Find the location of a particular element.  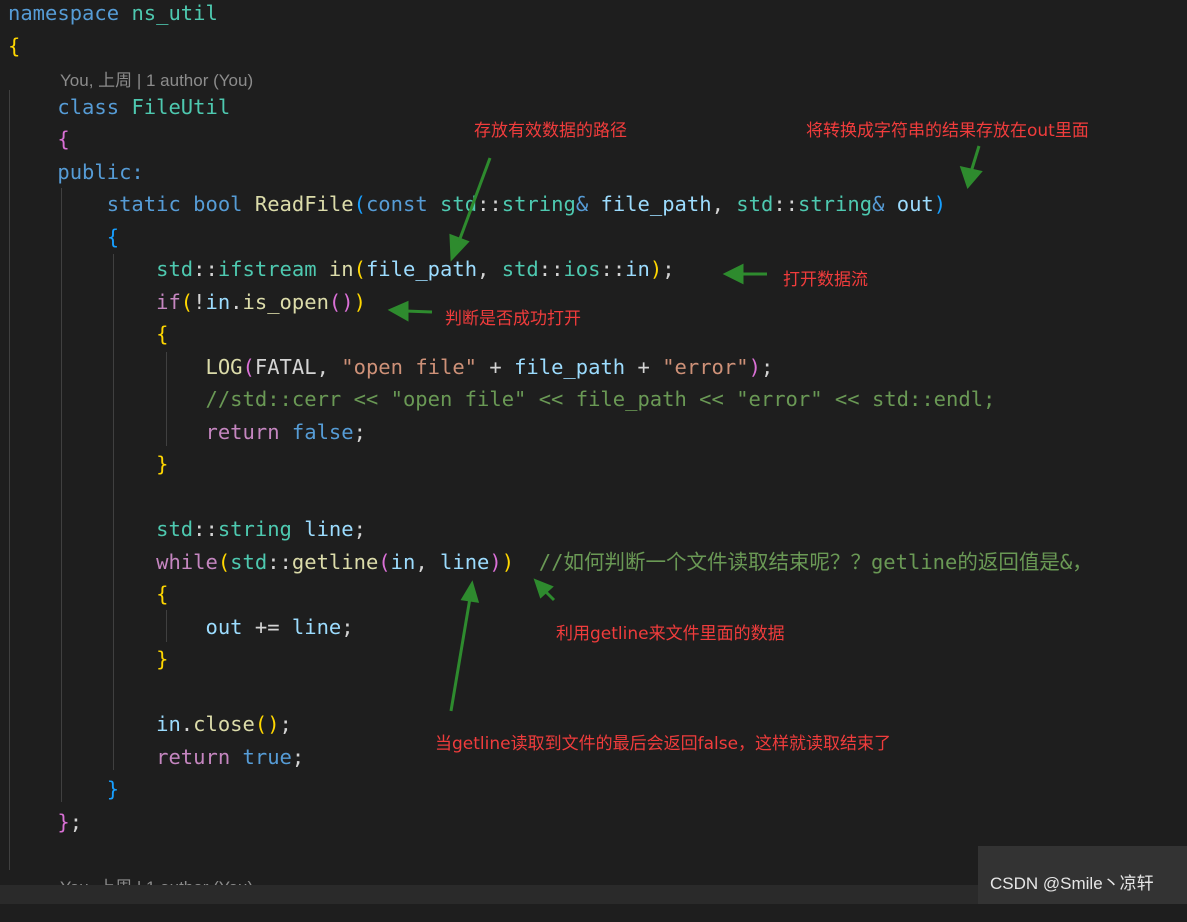

token: static is located at coordinates (143, 204).